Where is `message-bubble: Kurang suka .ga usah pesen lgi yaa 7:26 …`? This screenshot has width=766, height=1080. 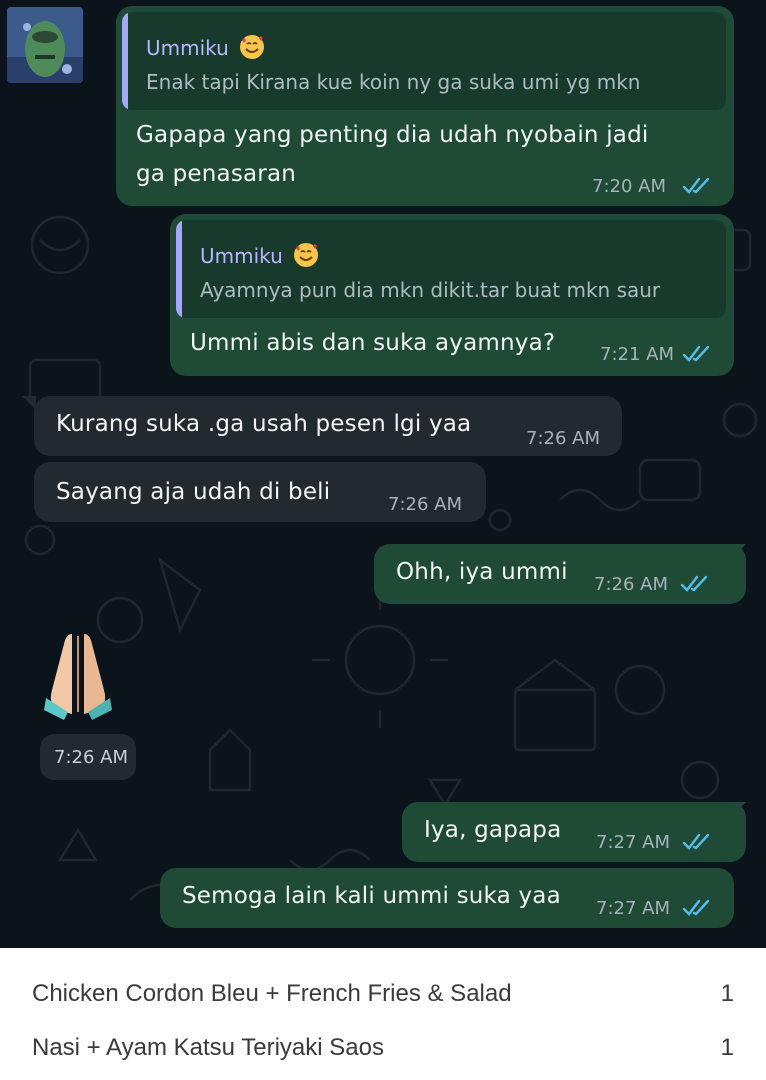 message-bubble: Kurang suka .ga usah pesen lgi yaa 7:26 … is located at coordinates (328, 426).